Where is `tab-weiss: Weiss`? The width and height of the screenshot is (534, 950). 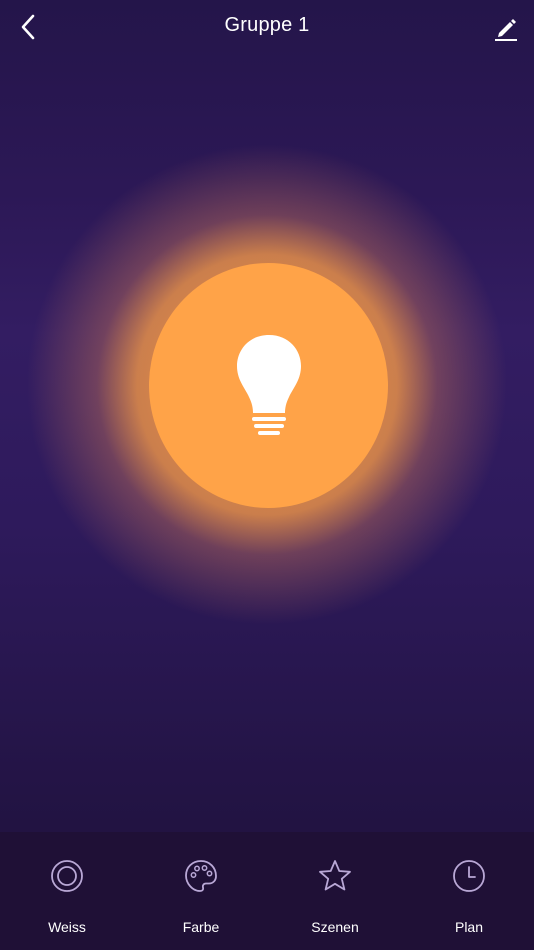 tab-weiss: Weiss is located at coordinates (67, 891).